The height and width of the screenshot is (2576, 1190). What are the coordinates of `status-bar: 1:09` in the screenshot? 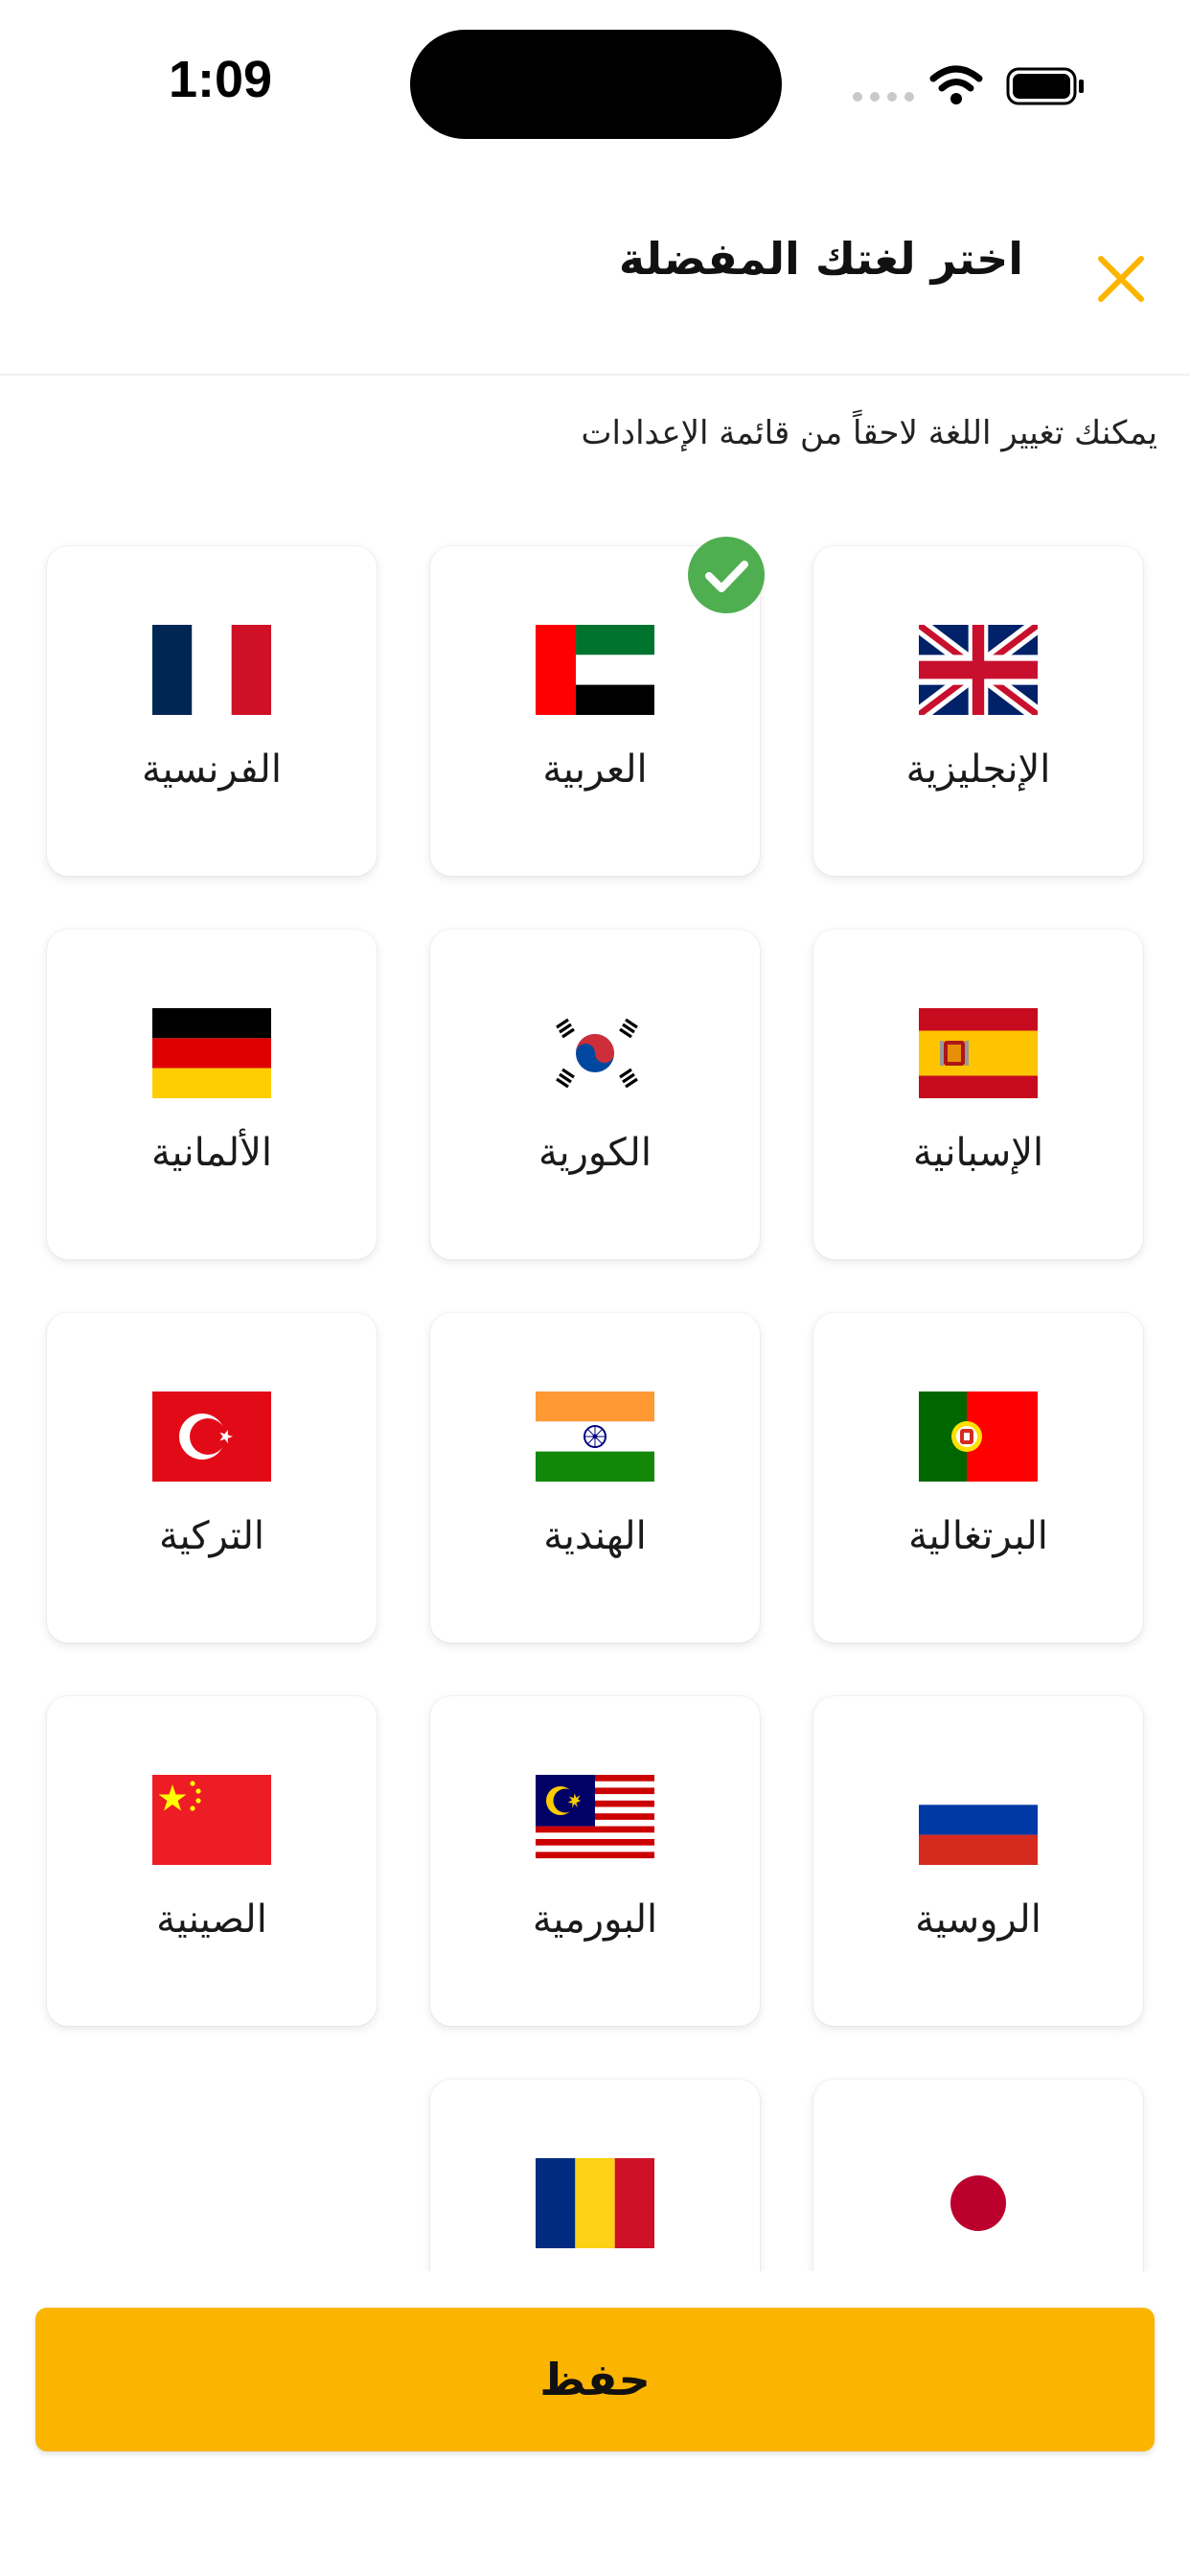 It's located at (595, 86).